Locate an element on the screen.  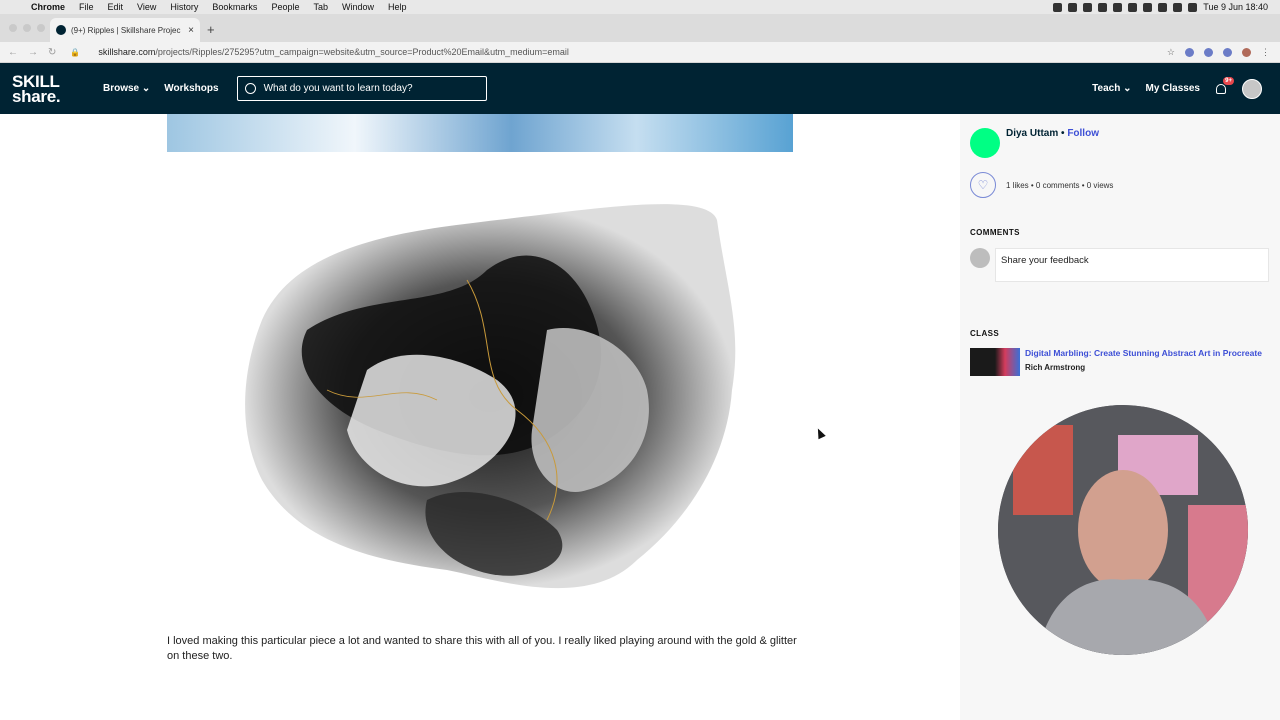
browse-menu: Browse ⌄ is located at coordinates (126, 88).